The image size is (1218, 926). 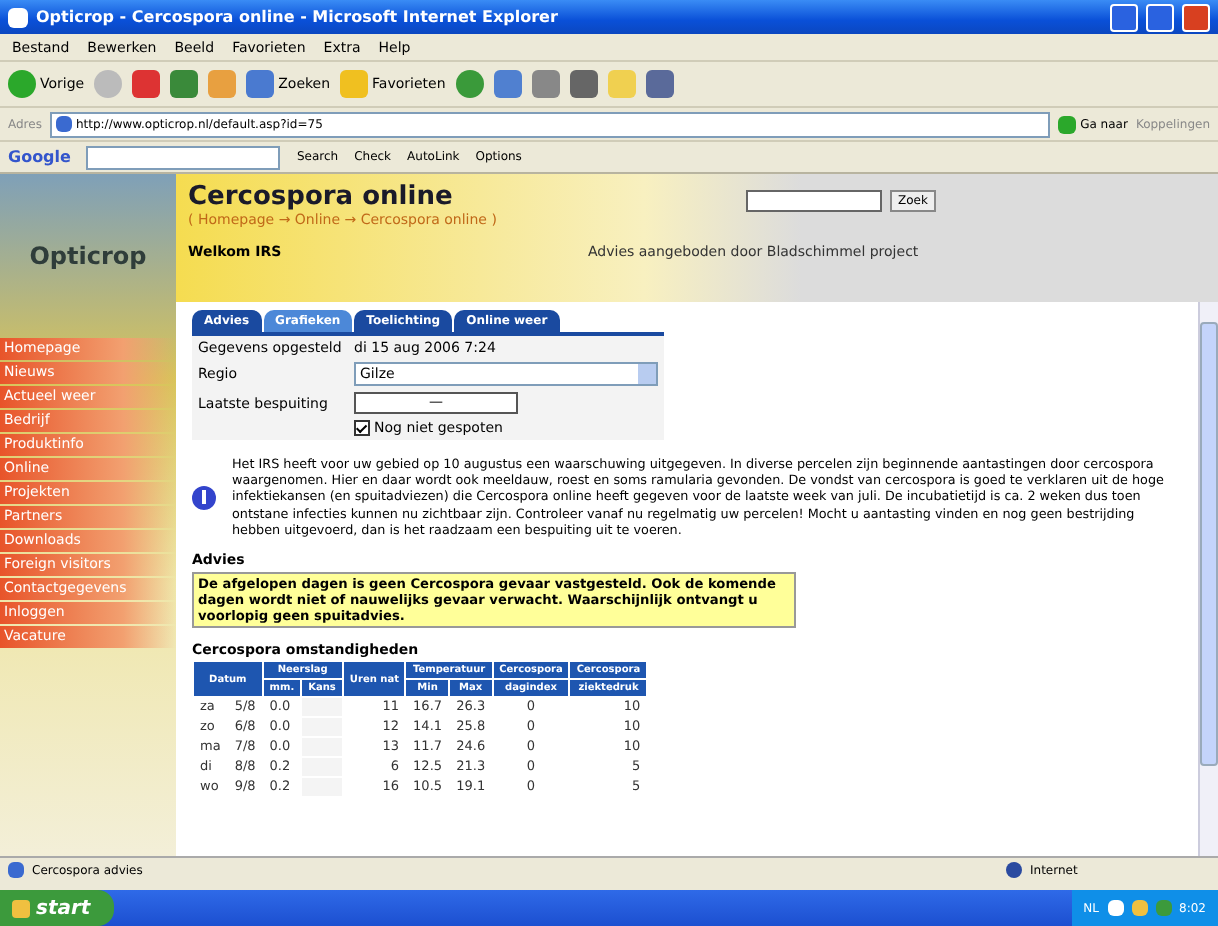 What do you see at coordinates (814, 201) in the screenshot?
I see `search-field` at bounding box center [814, 201].